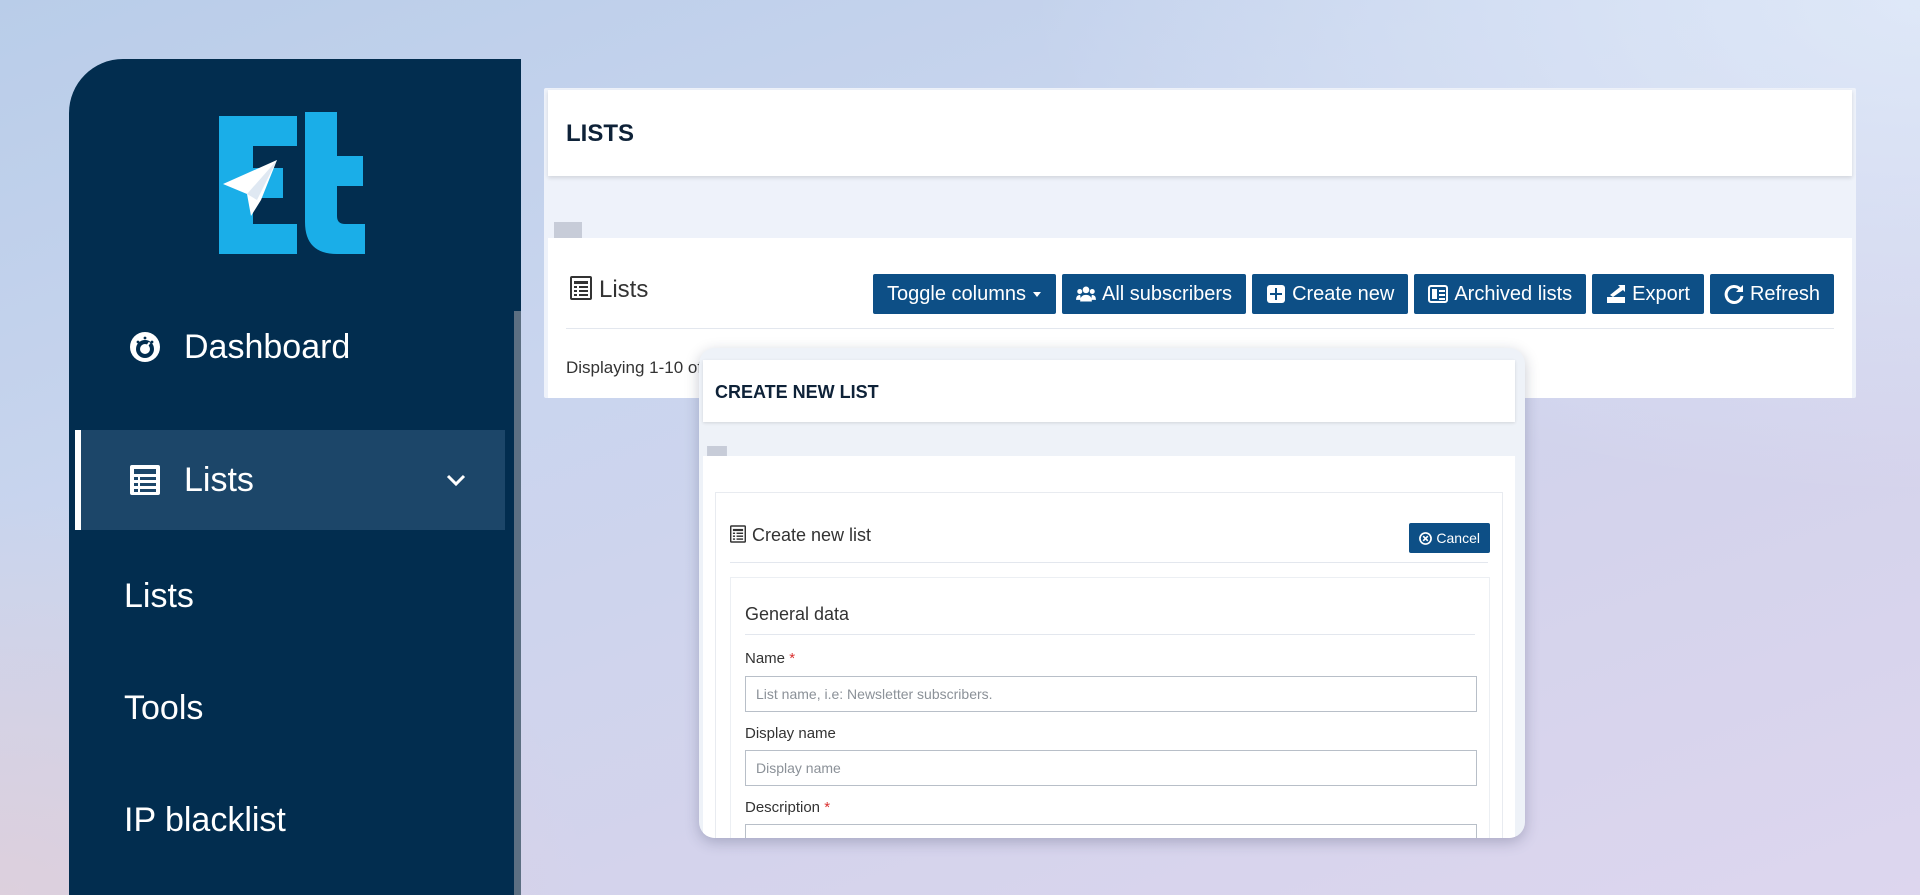 This screenshot has height=895, width=1920. I want to click on close-circle-icon, so click(1426, 538).